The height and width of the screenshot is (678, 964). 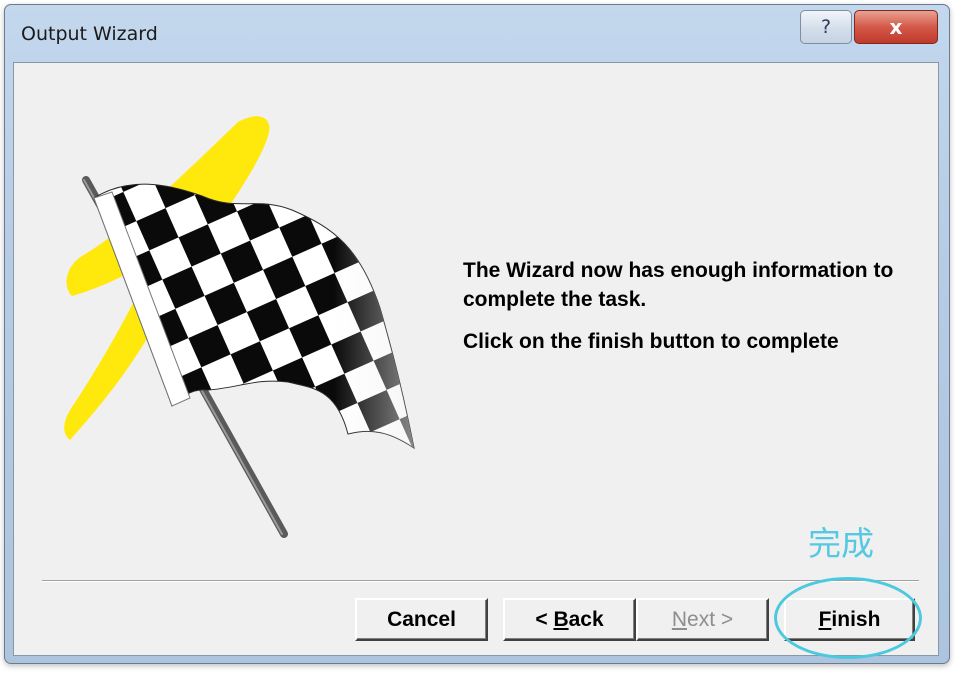 I want to click on close-button: x, so click(x=896, y=27).